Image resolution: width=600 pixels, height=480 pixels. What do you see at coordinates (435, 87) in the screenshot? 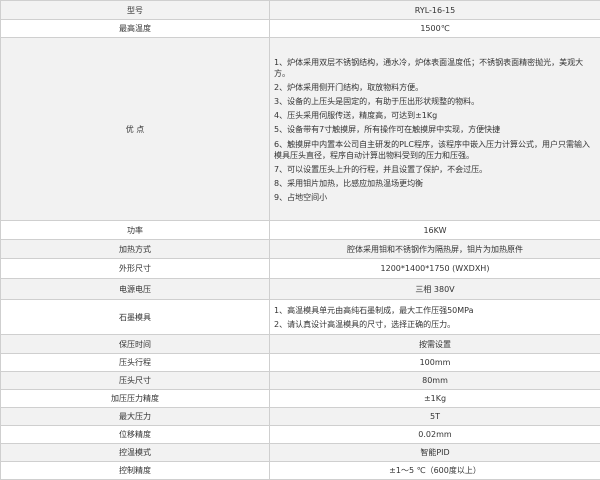
I see `advantage-item: 2、炉体采用侧开门结构，取放物料方便。` at bounding box center [435, 87].